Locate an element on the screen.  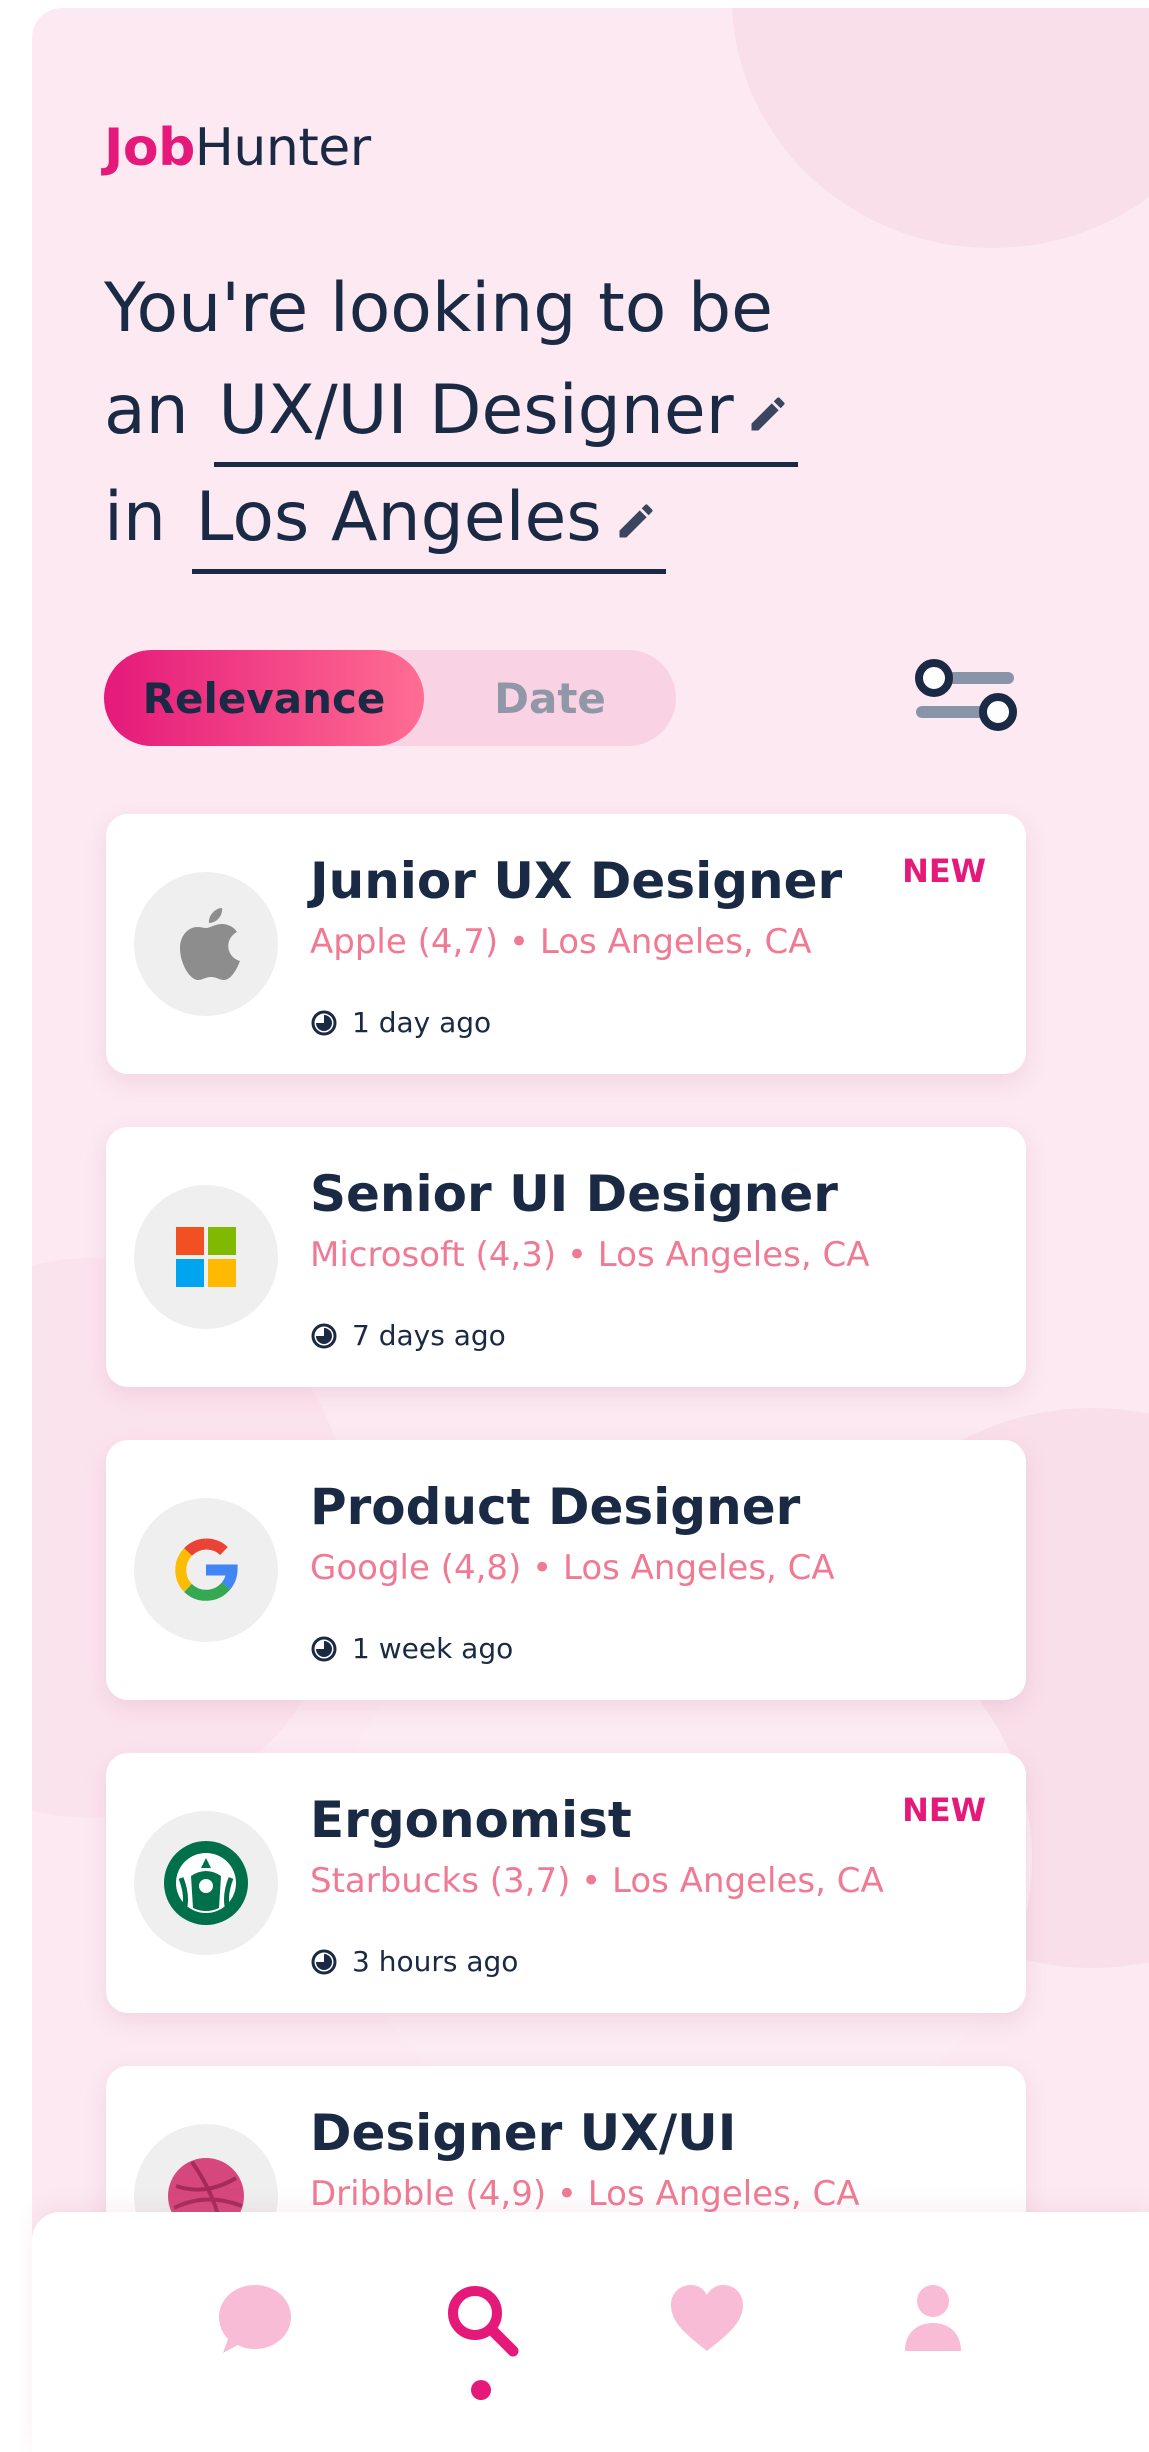
sort-date-button: Date is located at coordinates (550, 698).